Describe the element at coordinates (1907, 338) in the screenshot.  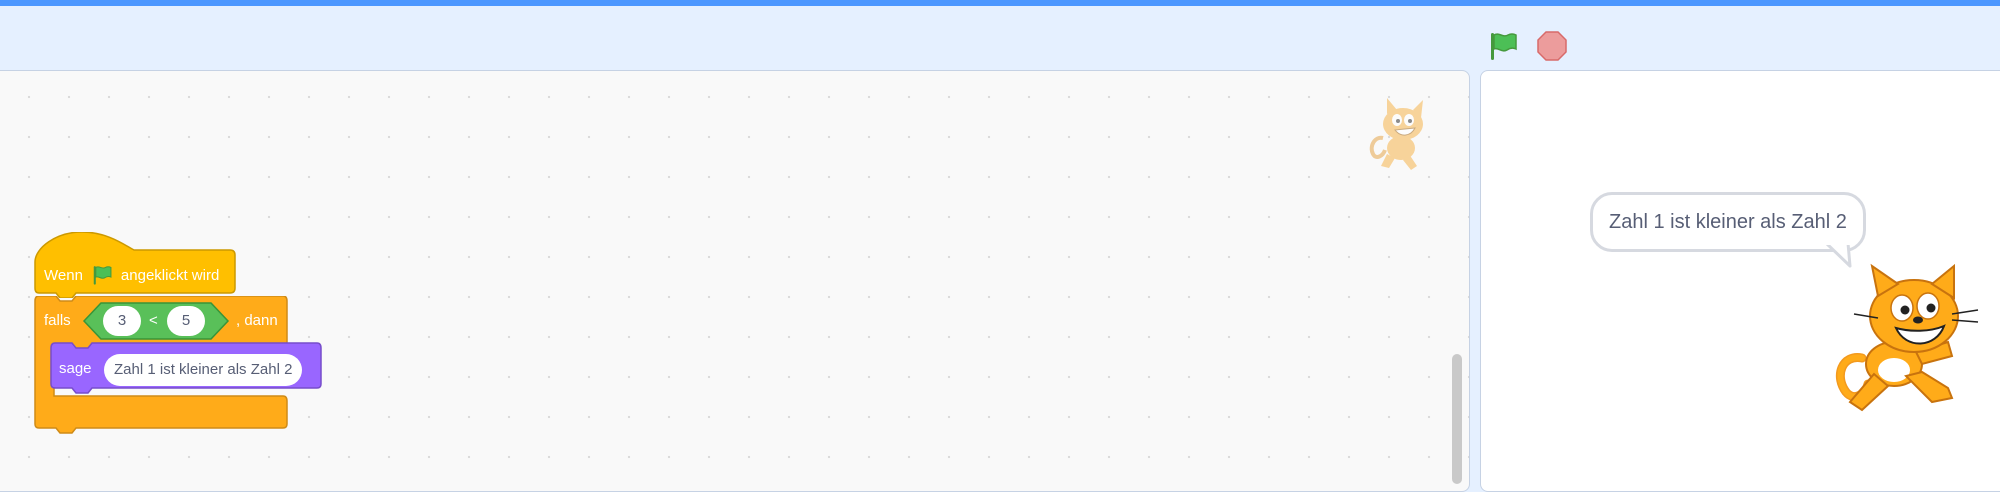
I see `scratch-cat-sprite` at that location.